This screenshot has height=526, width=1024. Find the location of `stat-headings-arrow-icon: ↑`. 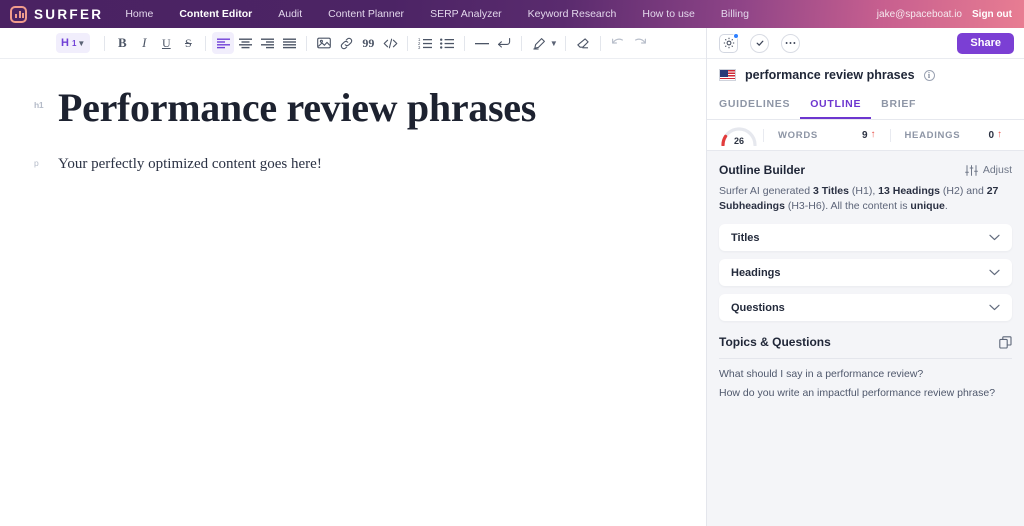

stat-headings-arrow-icon: ↑ is located at coordinates (999, 134).